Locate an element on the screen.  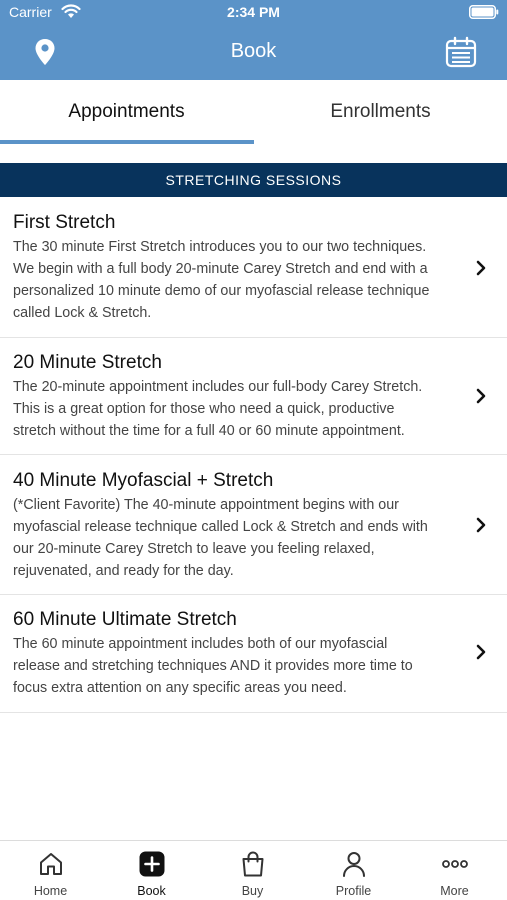
shopping-bag-icon is located at coordinates (253, 864).